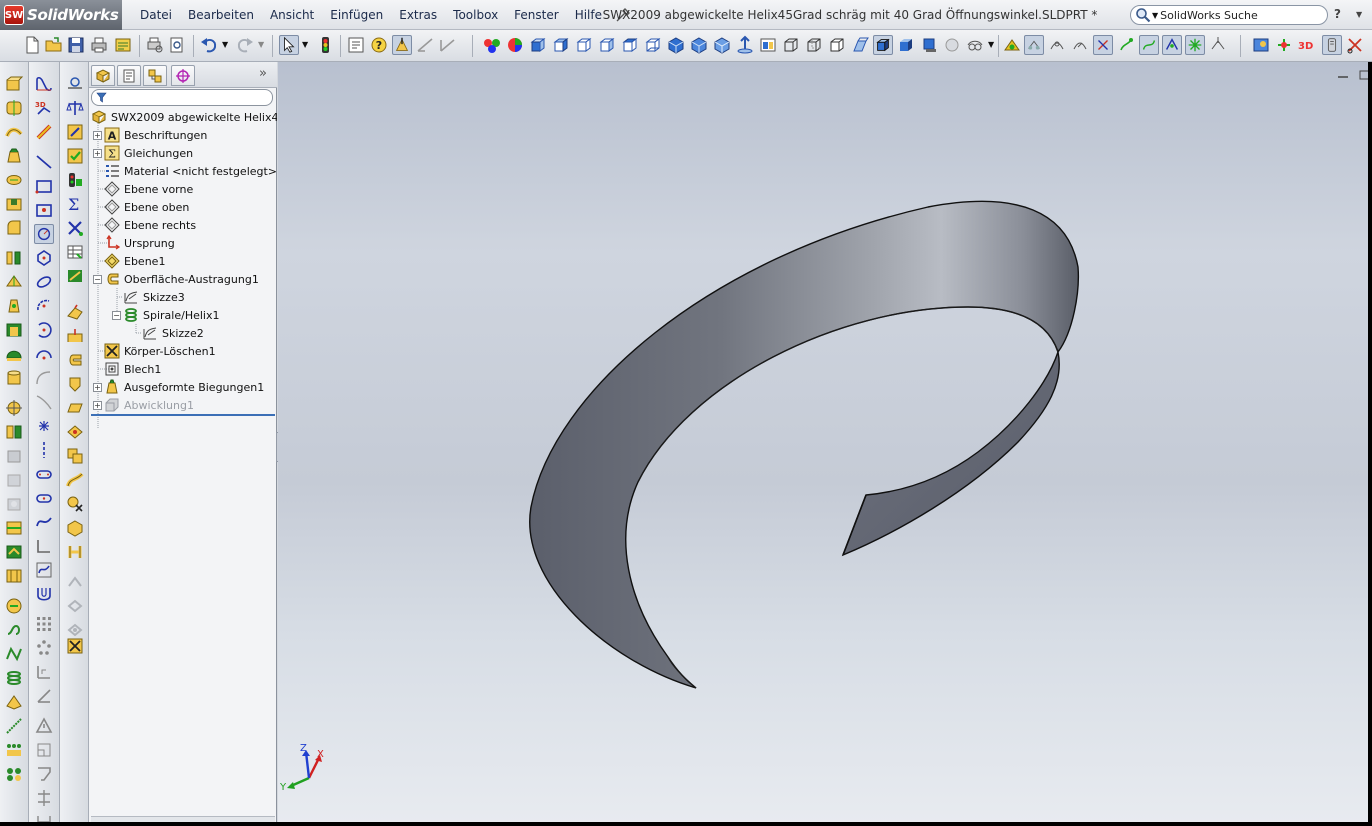 The width and height of the screenshot is (1372, 826). I want to click on shell-icon, so click(14, 330).